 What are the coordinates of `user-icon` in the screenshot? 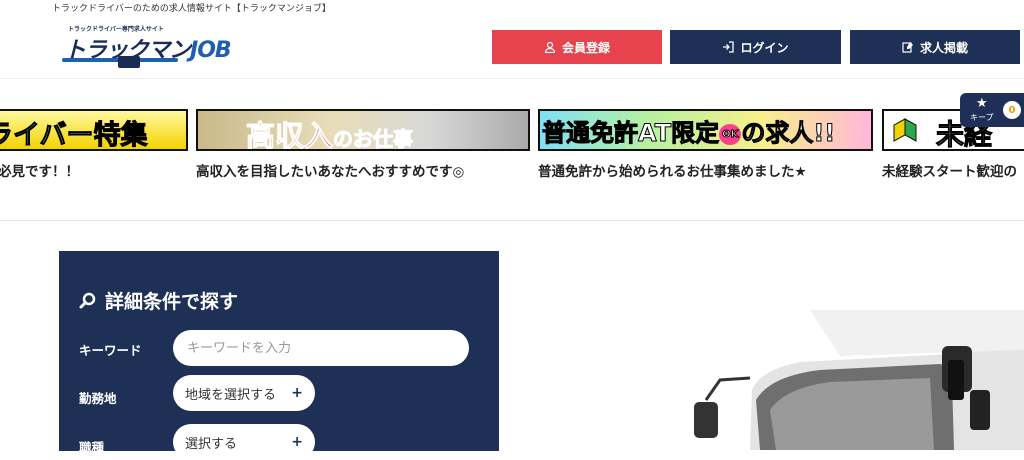 It's located at (550, 47).